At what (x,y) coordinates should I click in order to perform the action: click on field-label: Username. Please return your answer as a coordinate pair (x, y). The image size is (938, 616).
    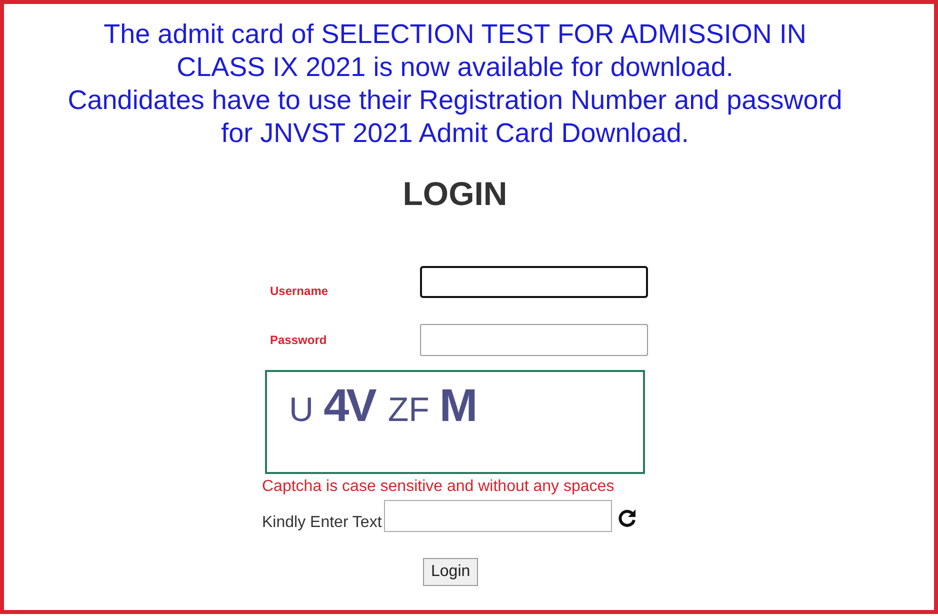
    Looking at the image, I should click on (299, 291).